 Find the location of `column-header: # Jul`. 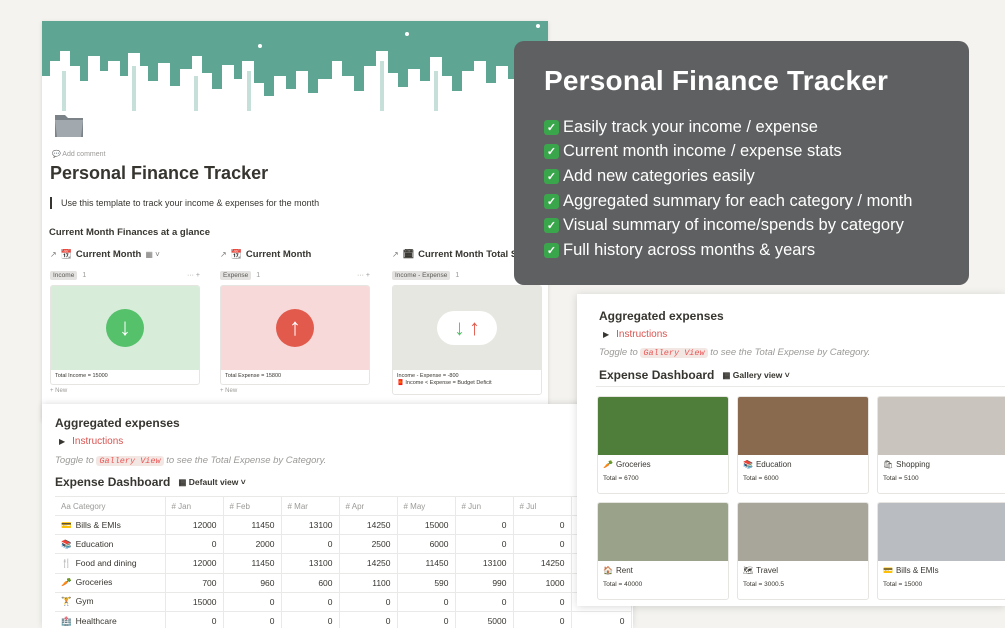

column-header: # Jul is located at coordinates (542, 506).